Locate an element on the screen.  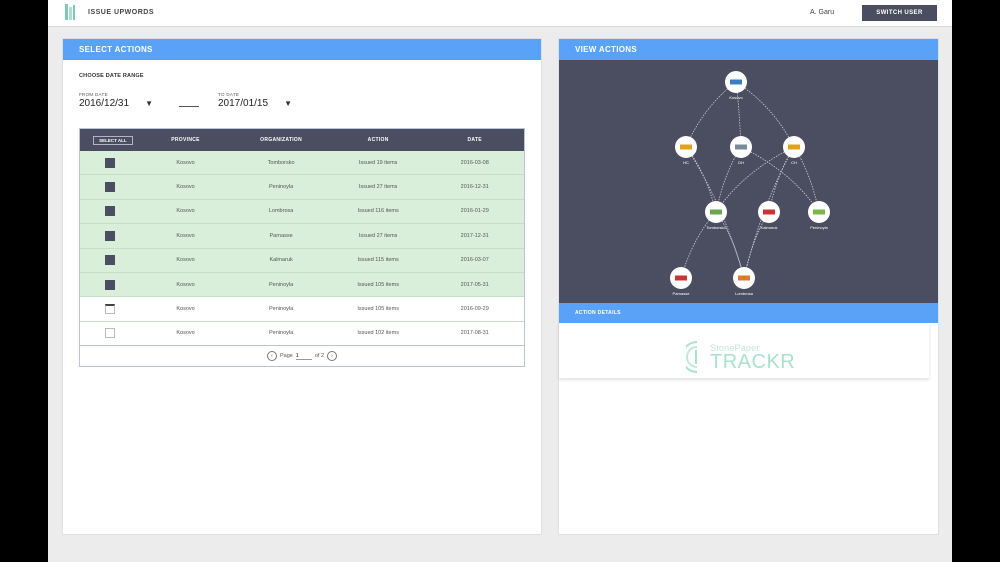
cell-date: 2017-08-31 is located at coordinates (474, 333).